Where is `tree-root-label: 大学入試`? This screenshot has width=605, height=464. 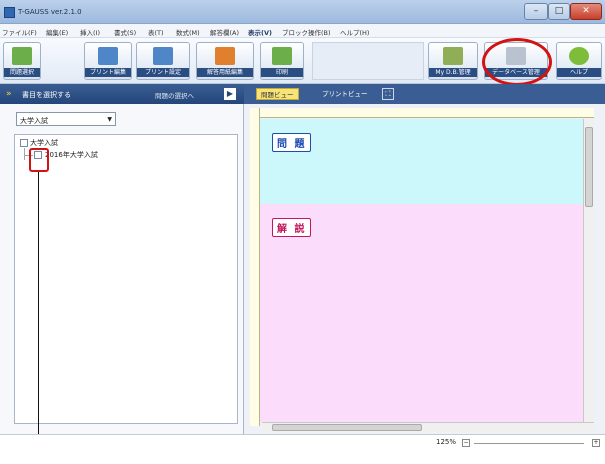 tree-root-label: 大学入試 is located at coordinates (44, 143).